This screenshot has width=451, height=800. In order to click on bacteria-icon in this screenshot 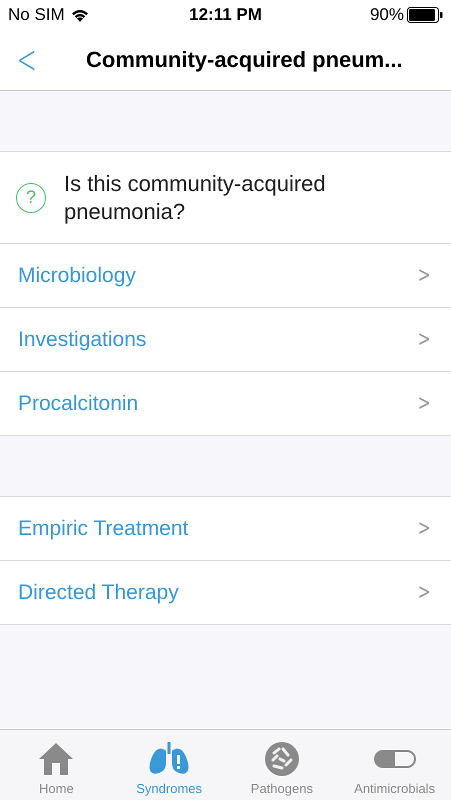, I will do `click(282, 759)`.